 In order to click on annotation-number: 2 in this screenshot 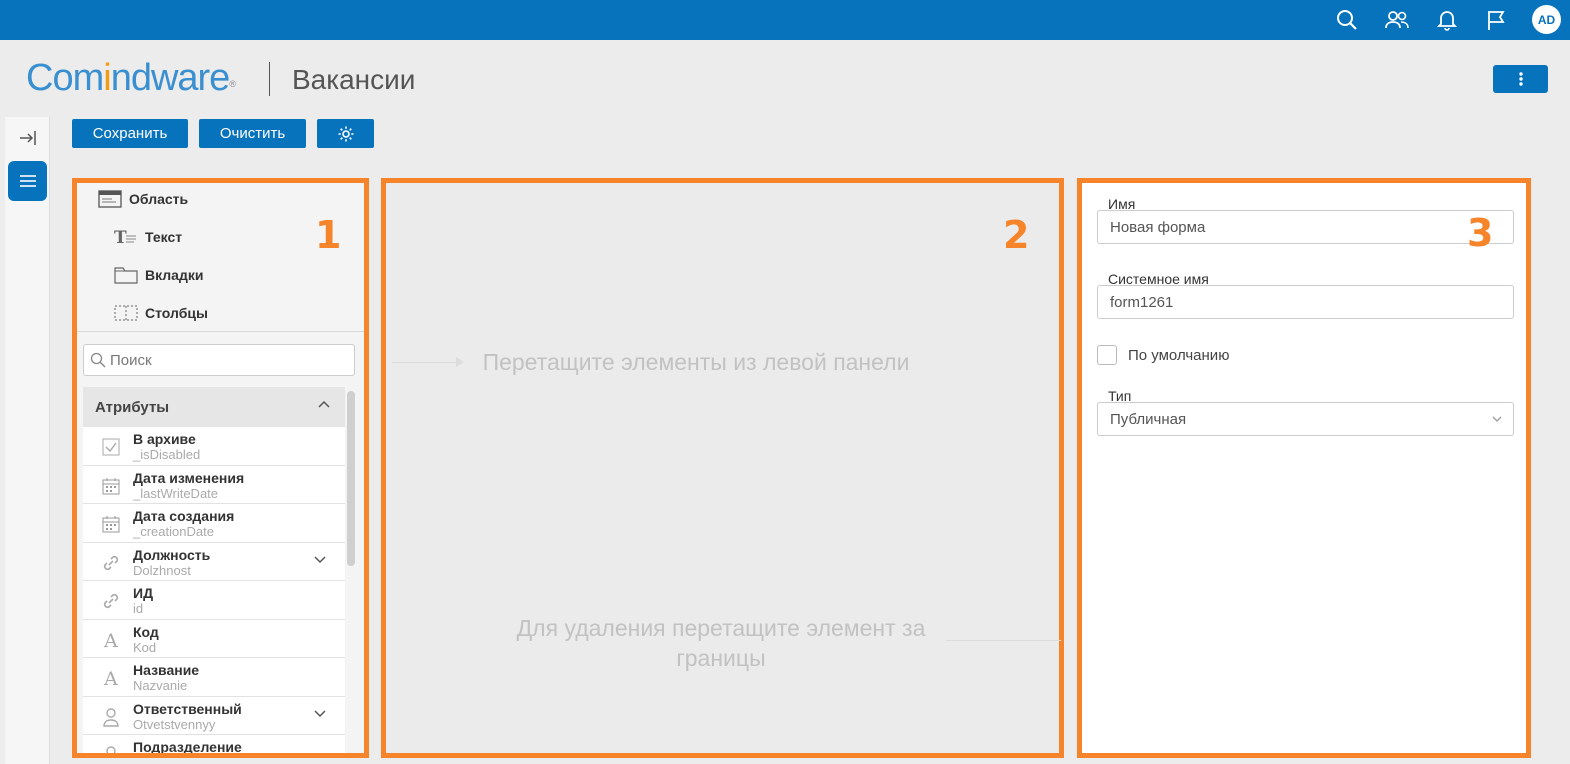, I will do `click(1016, 235)`.